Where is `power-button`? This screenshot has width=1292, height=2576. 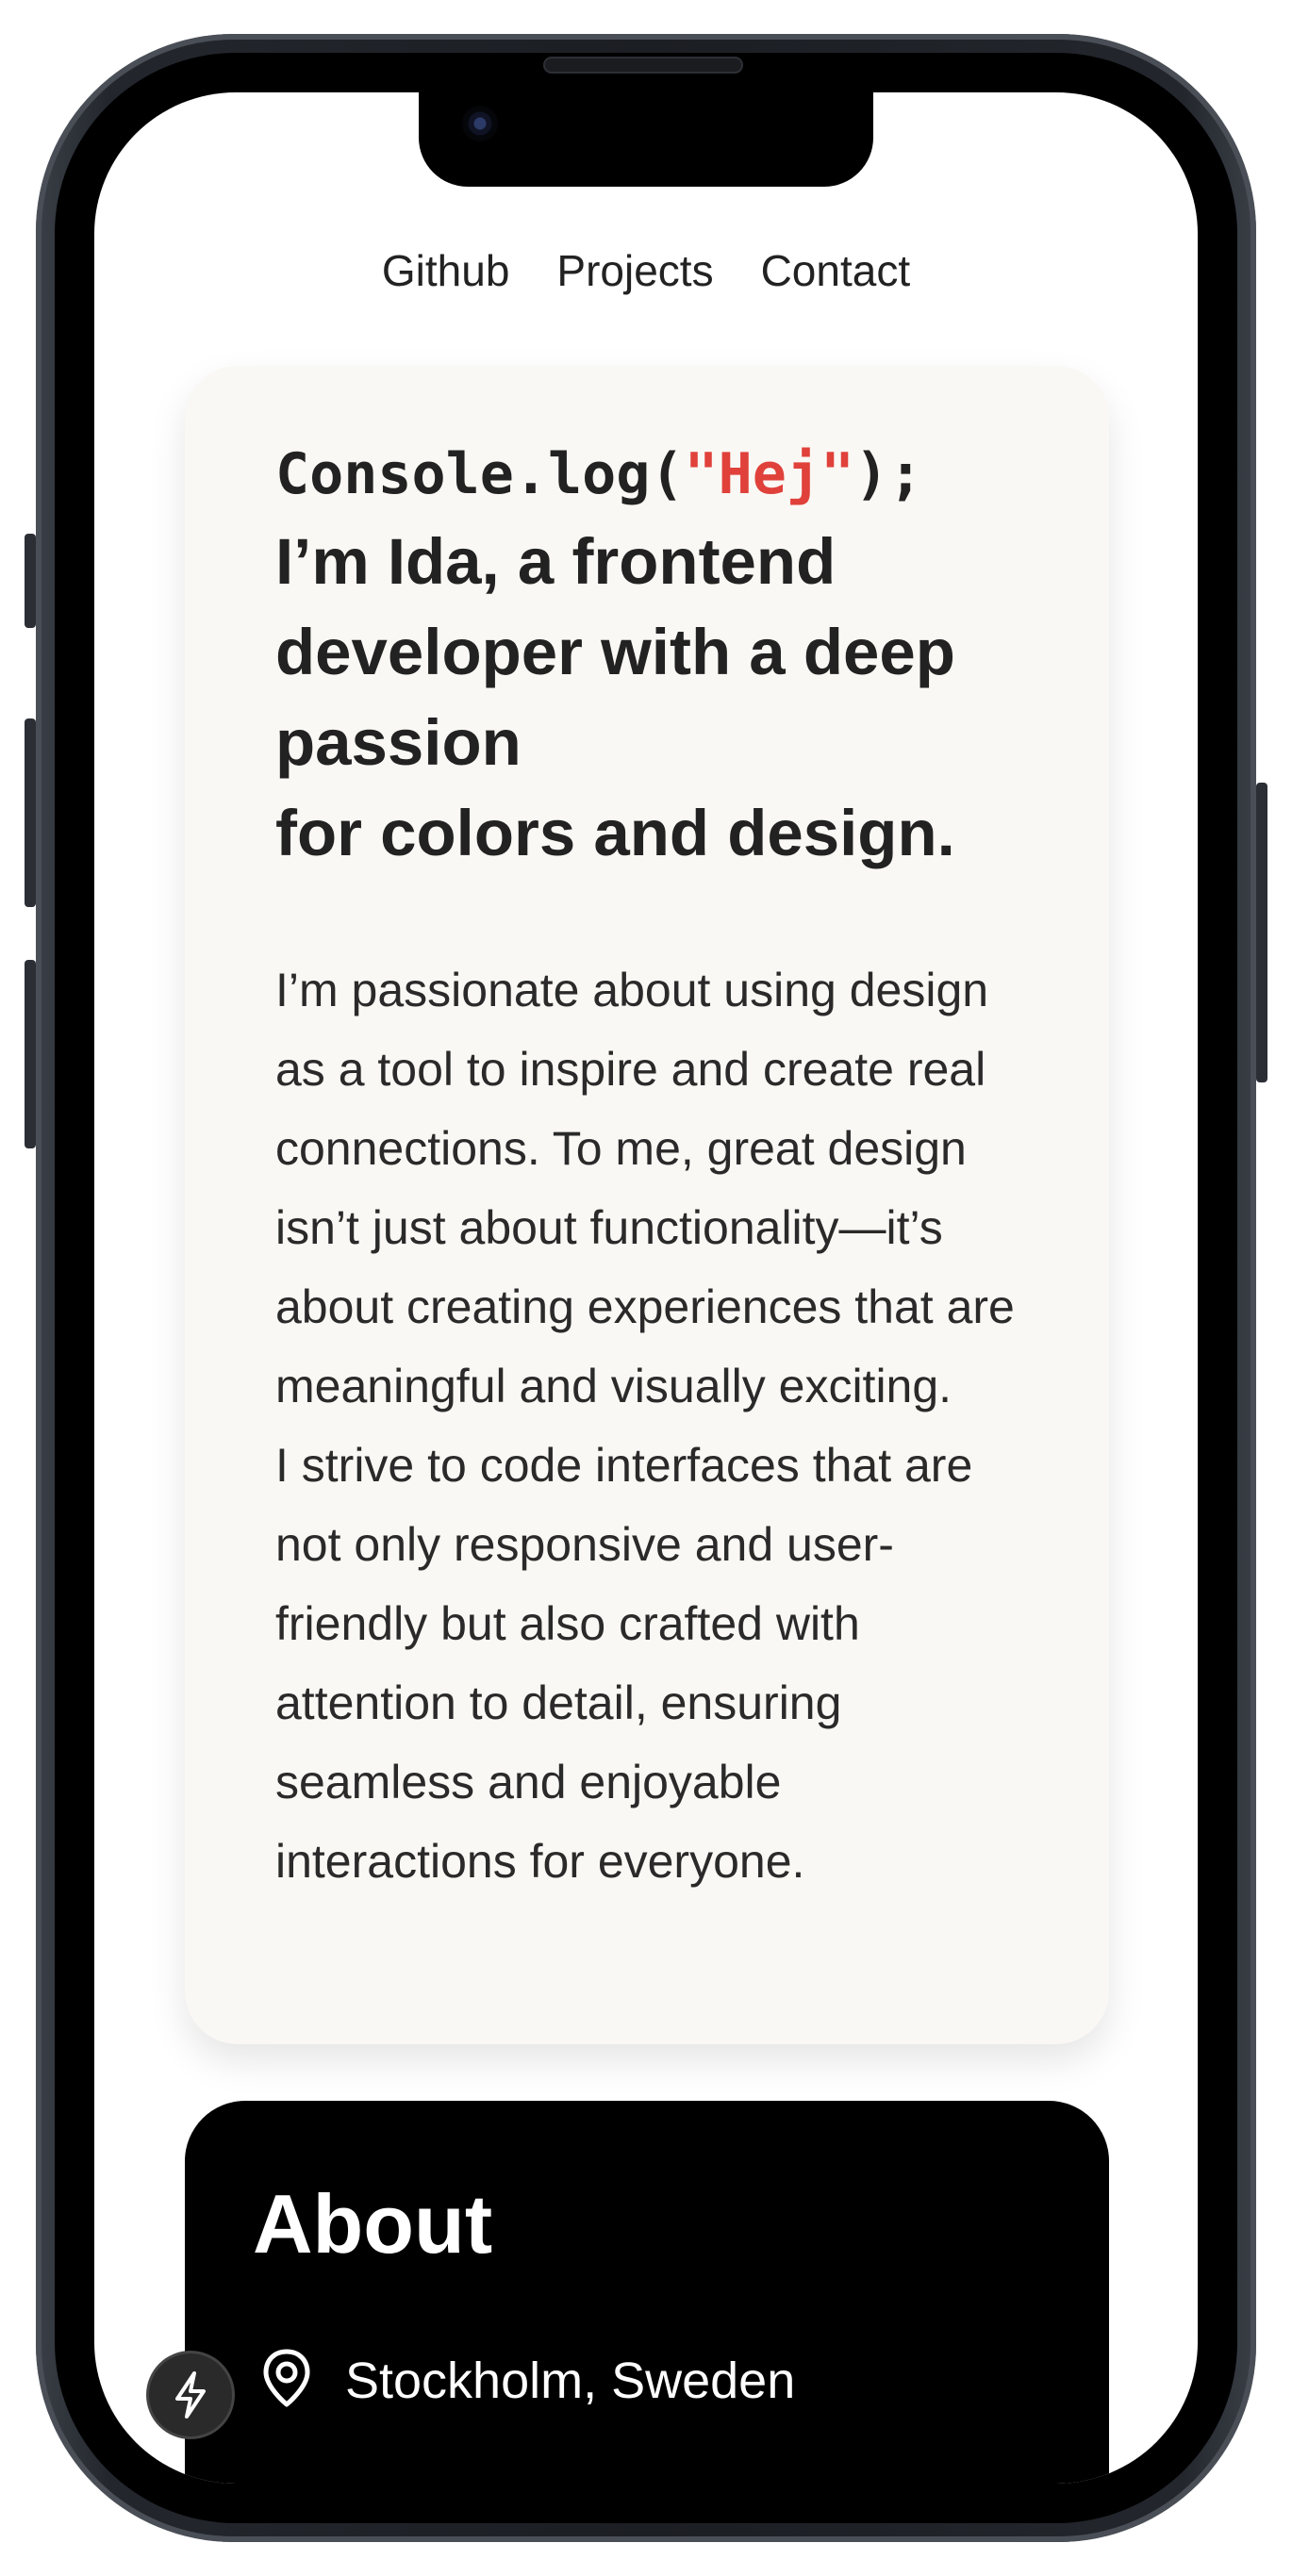
power-button is located at coordinates (1261, 932).